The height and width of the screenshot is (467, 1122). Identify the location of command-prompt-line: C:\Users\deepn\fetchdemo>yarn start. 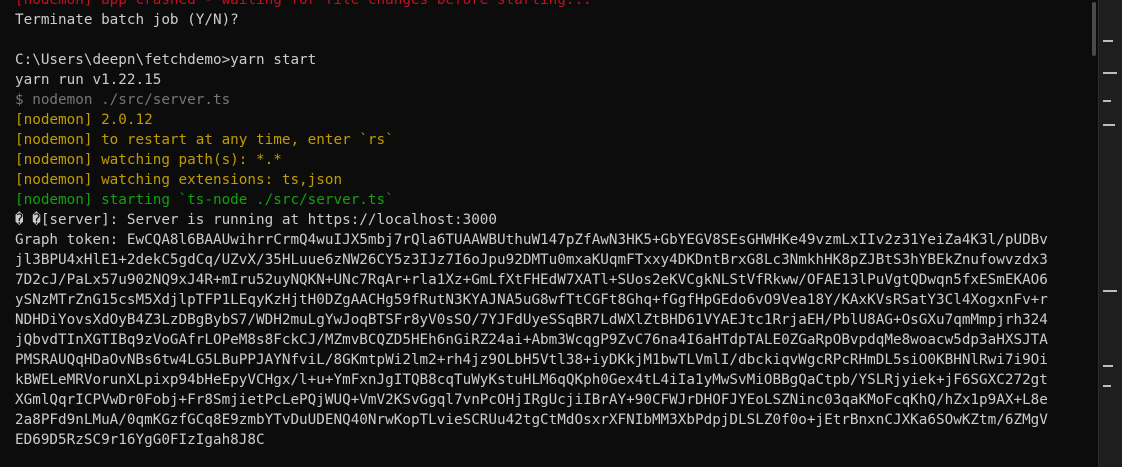
(166, 60).